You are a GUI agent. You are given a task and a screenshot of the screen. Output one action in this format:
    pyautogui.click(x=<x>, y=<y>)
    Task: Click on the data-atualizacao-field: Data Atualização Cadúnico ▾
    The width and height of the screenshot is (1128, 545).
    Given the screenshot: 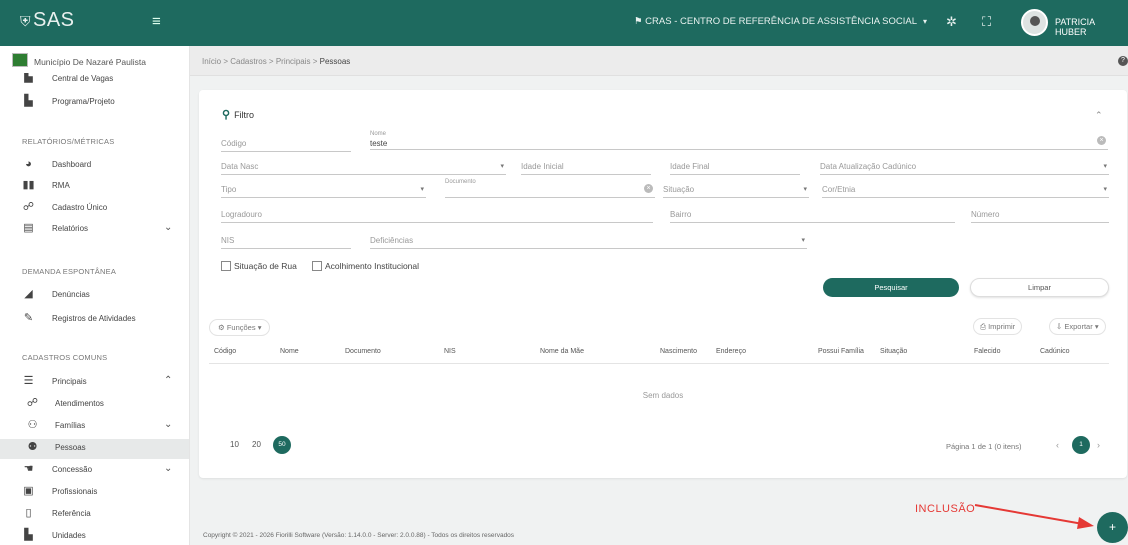 What is the action you would take?
    pyautogui.click(x=964, y=165)
    